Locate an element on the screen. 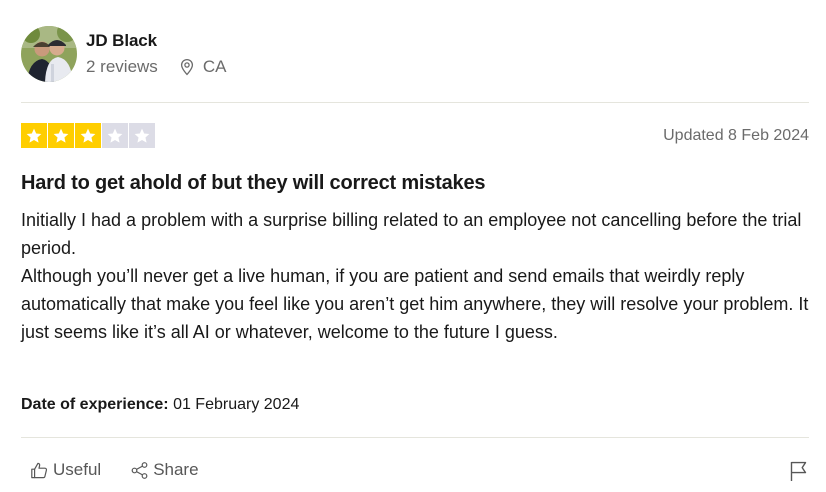  share-button: Share is located at coordinates (164, 470).